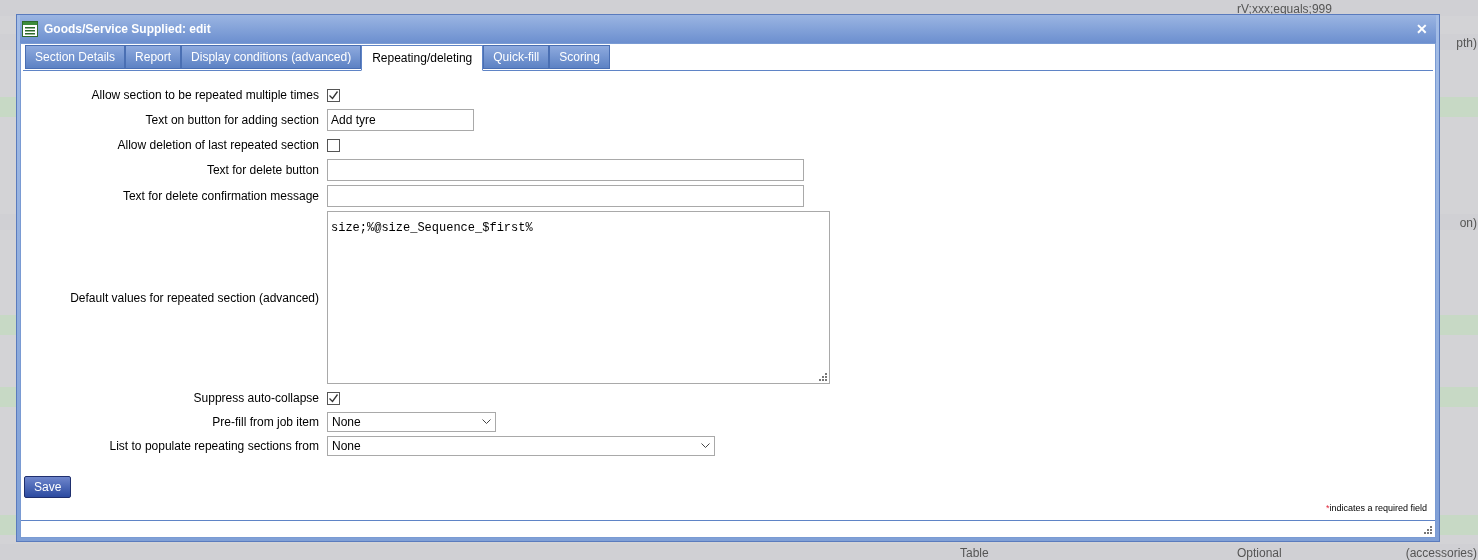 The image size is (1478, 560). Describe the element at coordinates (1259, 553) in the screenshot. I see `background-text: Optional` at that location.